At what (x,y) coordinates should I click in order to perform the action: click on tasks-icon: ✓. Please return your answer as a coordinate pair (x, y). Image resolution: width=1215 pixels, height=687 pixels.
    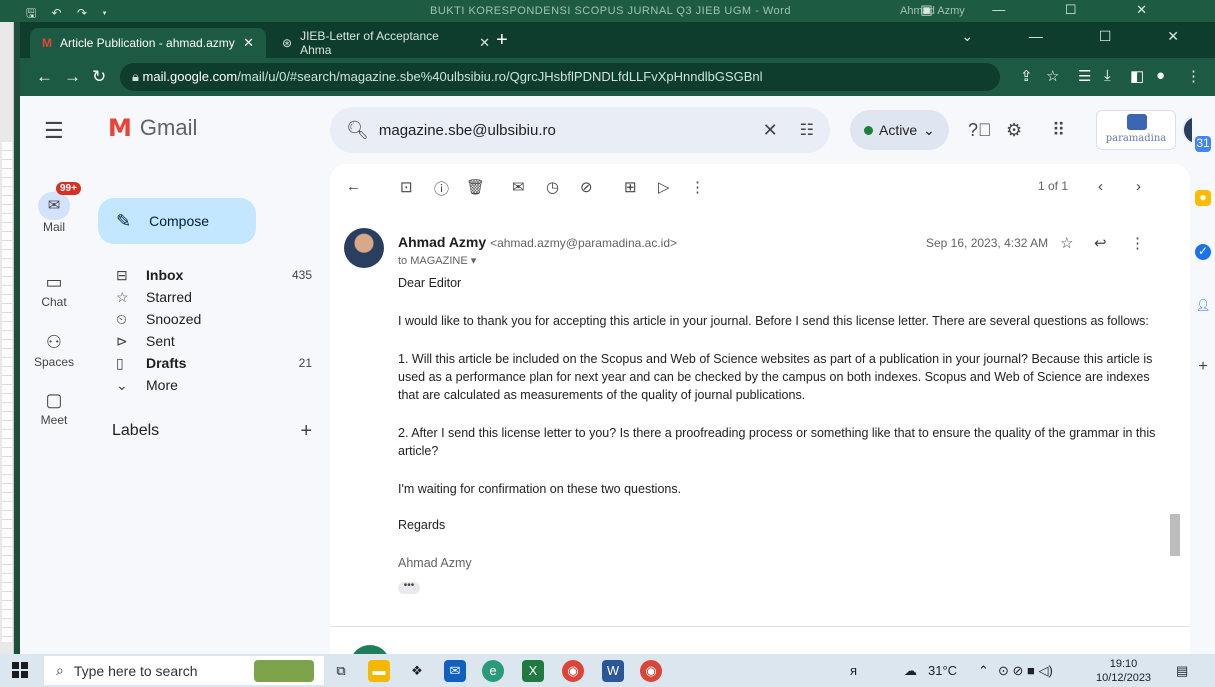
    Looking at the image, I should click on (1203, 252).